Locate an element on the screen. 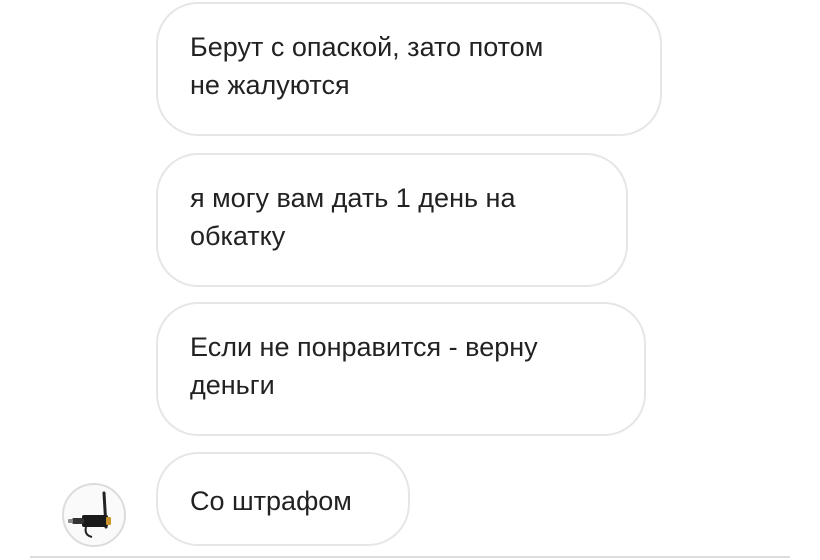  message-bubble: Берут с опаской, зато потом не жалуются is located at coordinates (409, 69).